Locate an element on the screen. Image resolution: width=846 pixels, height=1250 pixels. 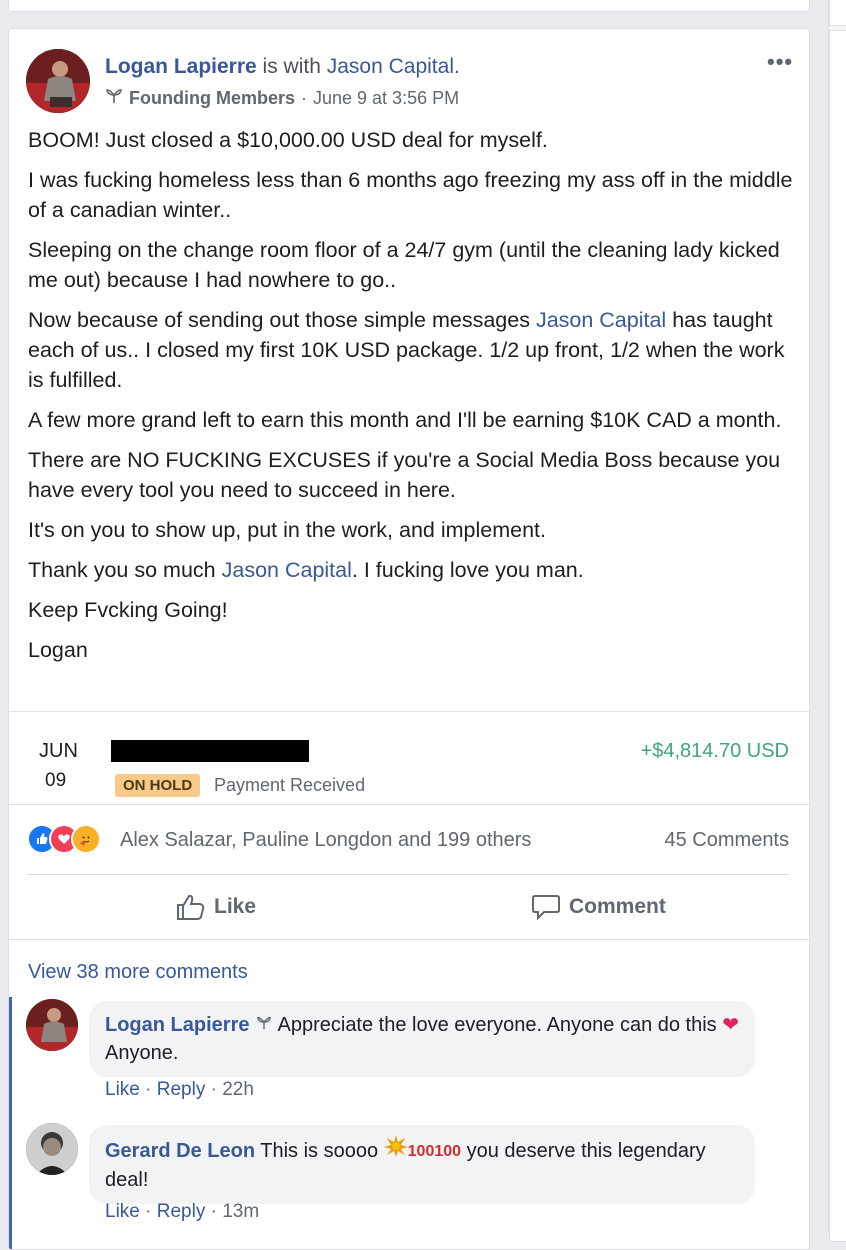
comment-bubble-icon is located at coordinates (546, 908).